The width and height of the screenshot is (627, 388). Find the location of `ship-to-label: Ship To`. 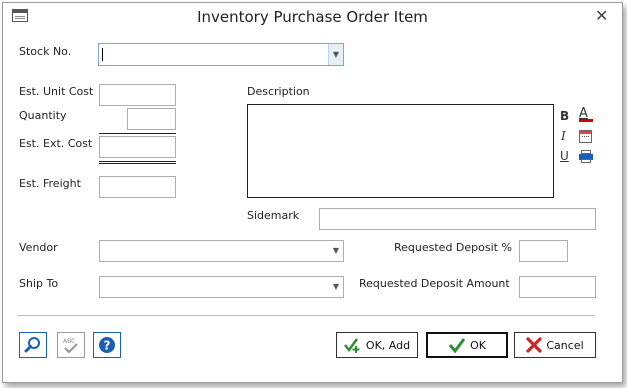

ship-to-label: Ship To is located at coordinates (39, 283).